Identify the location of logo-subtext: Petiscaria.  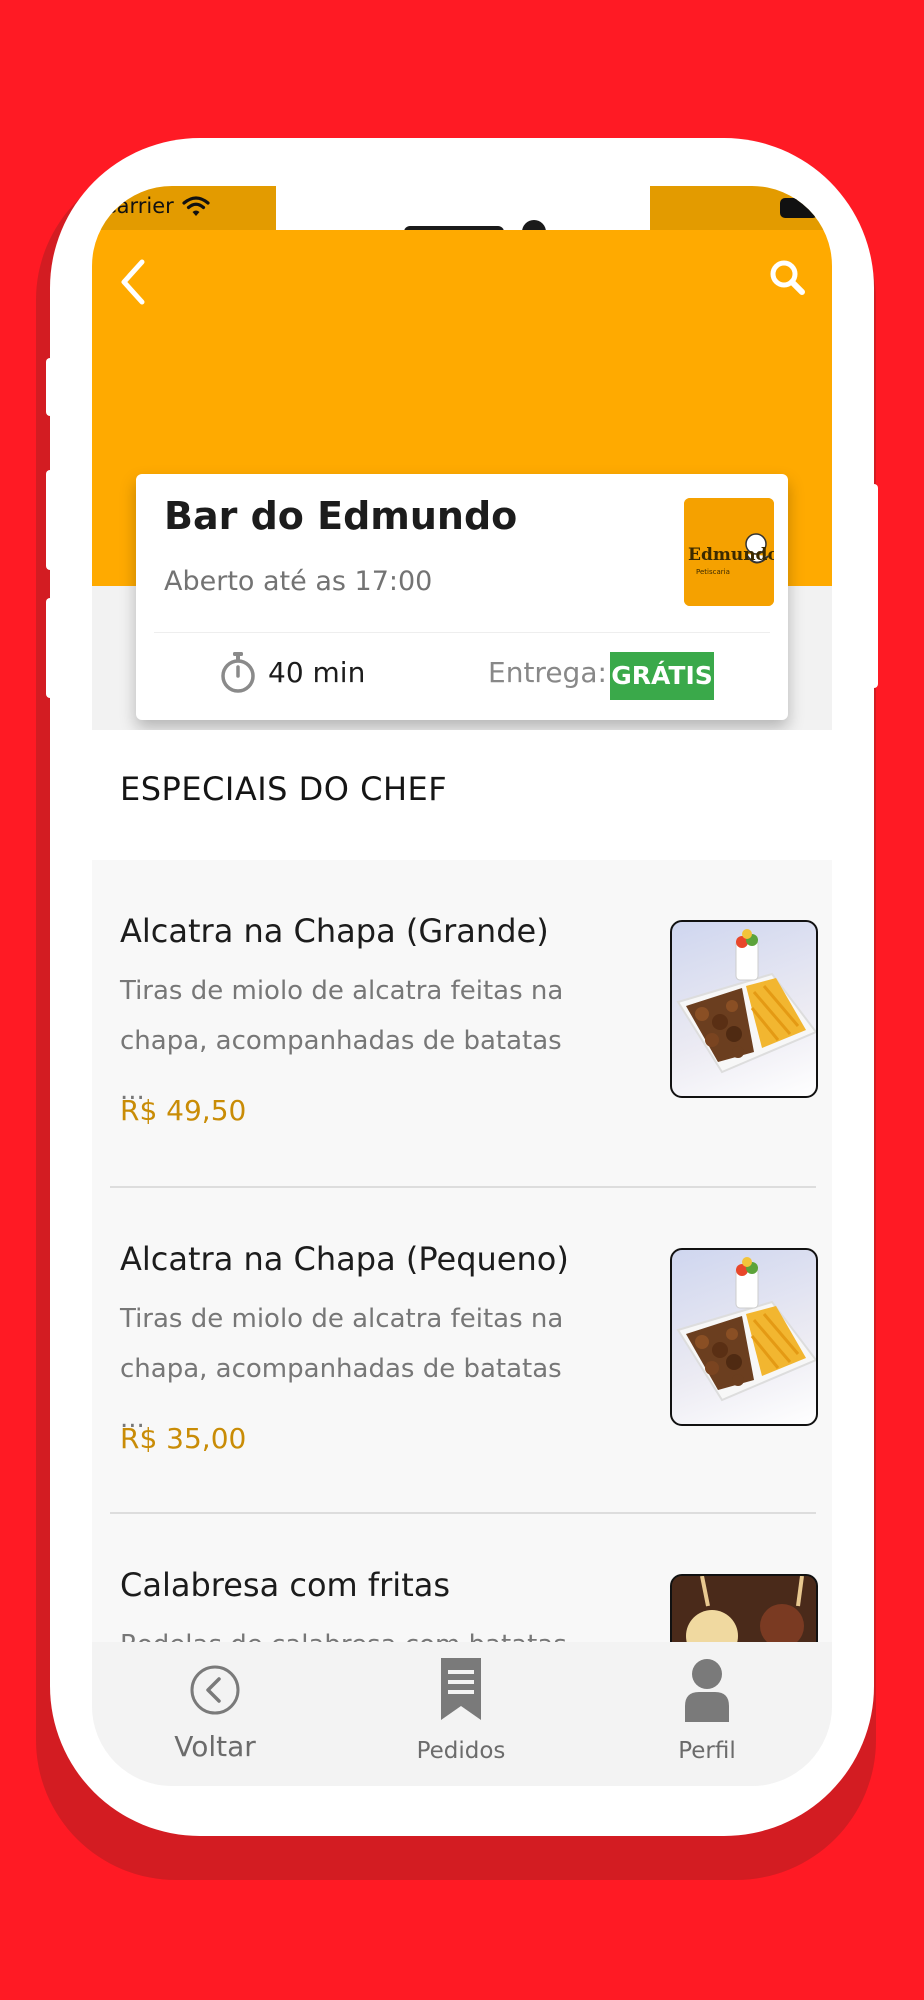
(713, 572).